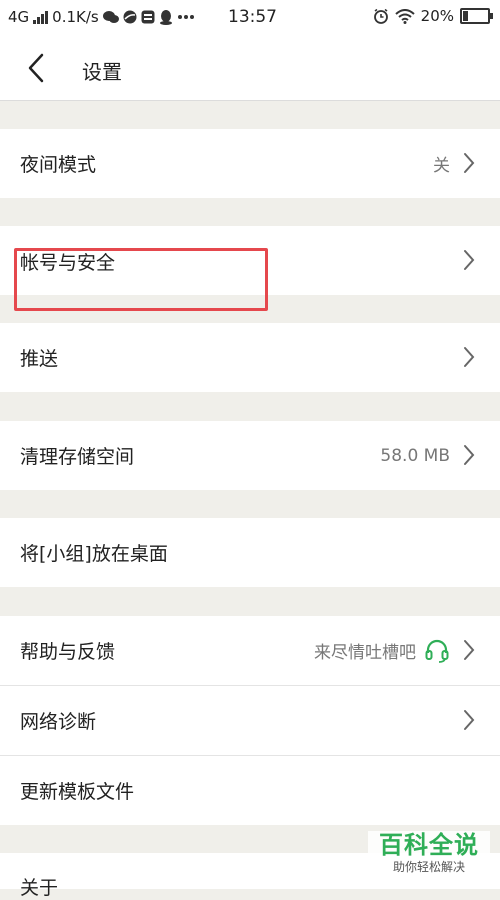 The width and height of the screenshot is (500, 900). I want to click on status-bar: 4G 0.1K/s 13:57 20%, so click(250, 18).